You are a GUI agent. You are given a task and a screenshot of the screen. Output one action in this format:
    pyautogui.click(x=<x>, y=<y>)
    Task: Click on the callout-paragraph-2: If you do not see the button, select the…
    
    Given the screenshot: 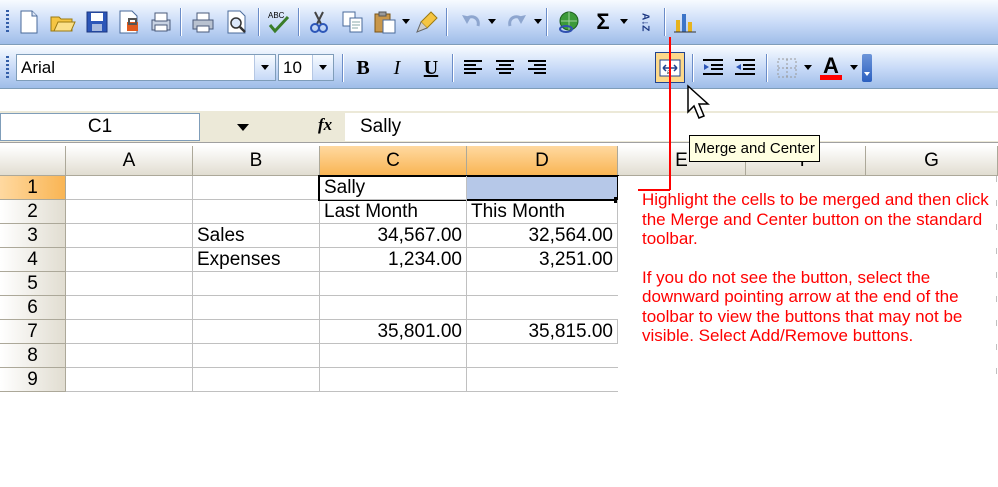 What is the action you would take?
    pyautogui.click(x=802, y=306)
    